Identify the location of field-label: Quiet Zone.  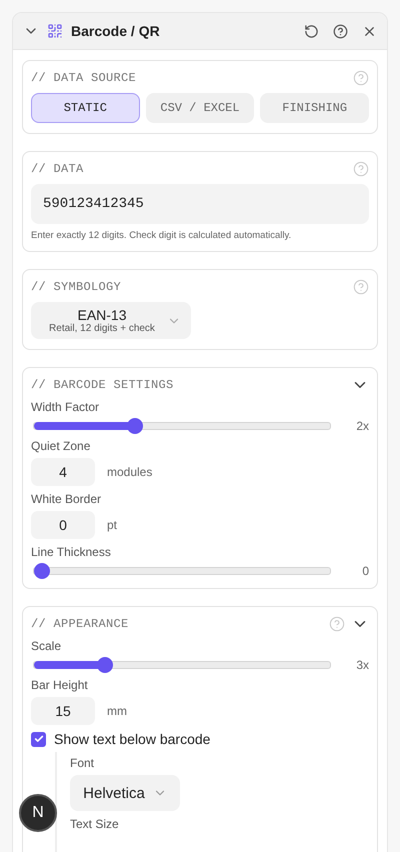
(61, 446).